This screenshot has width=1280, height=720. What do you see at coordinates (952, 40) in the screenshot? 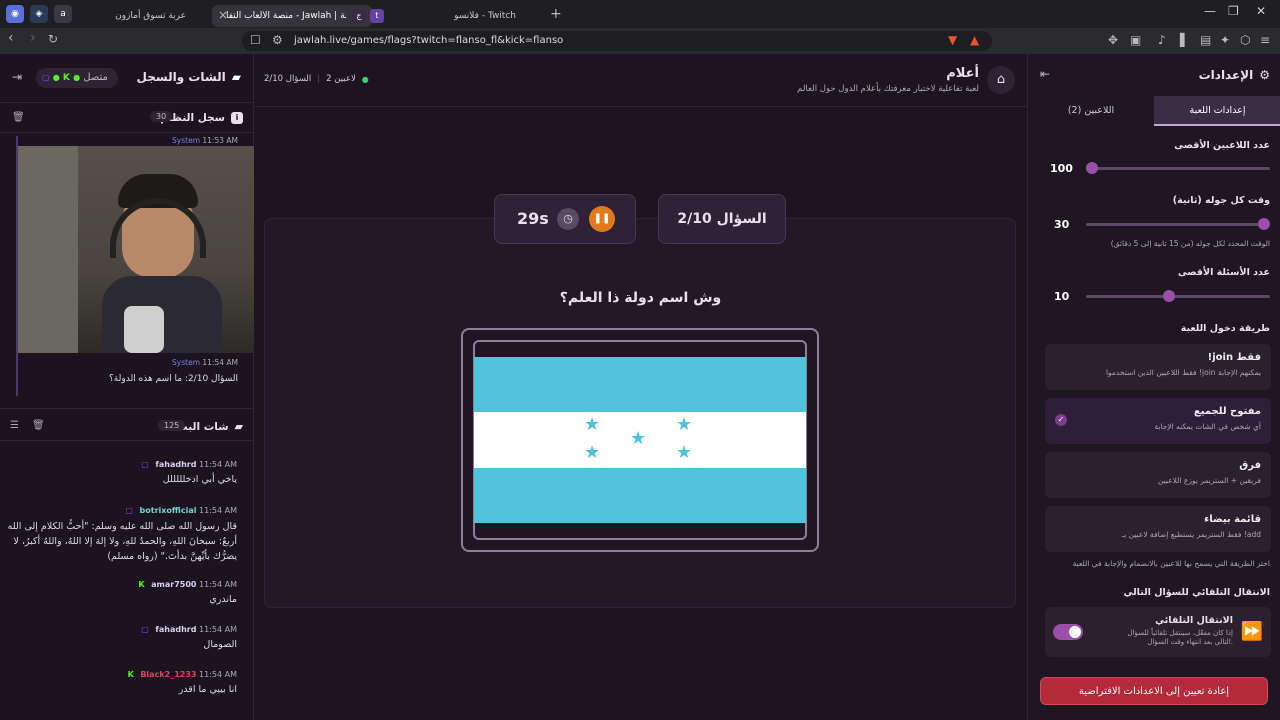
I see `brave-shield-icon: ▼` at bounding box center [952, 40].